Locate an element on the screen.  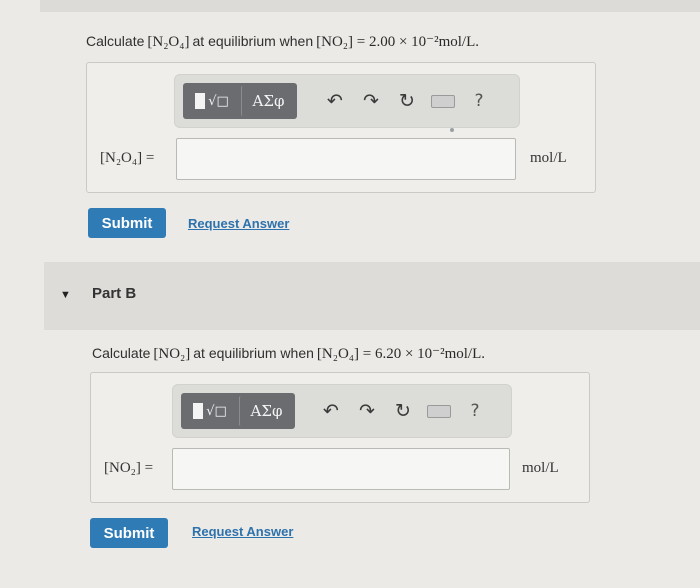
question-target-species: [NO₂] is located at coordinates (172, 354).